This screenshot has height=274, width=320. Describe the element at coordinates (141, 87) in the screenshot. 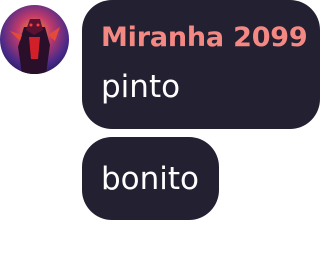

I see `message-text: pinto` at that location.